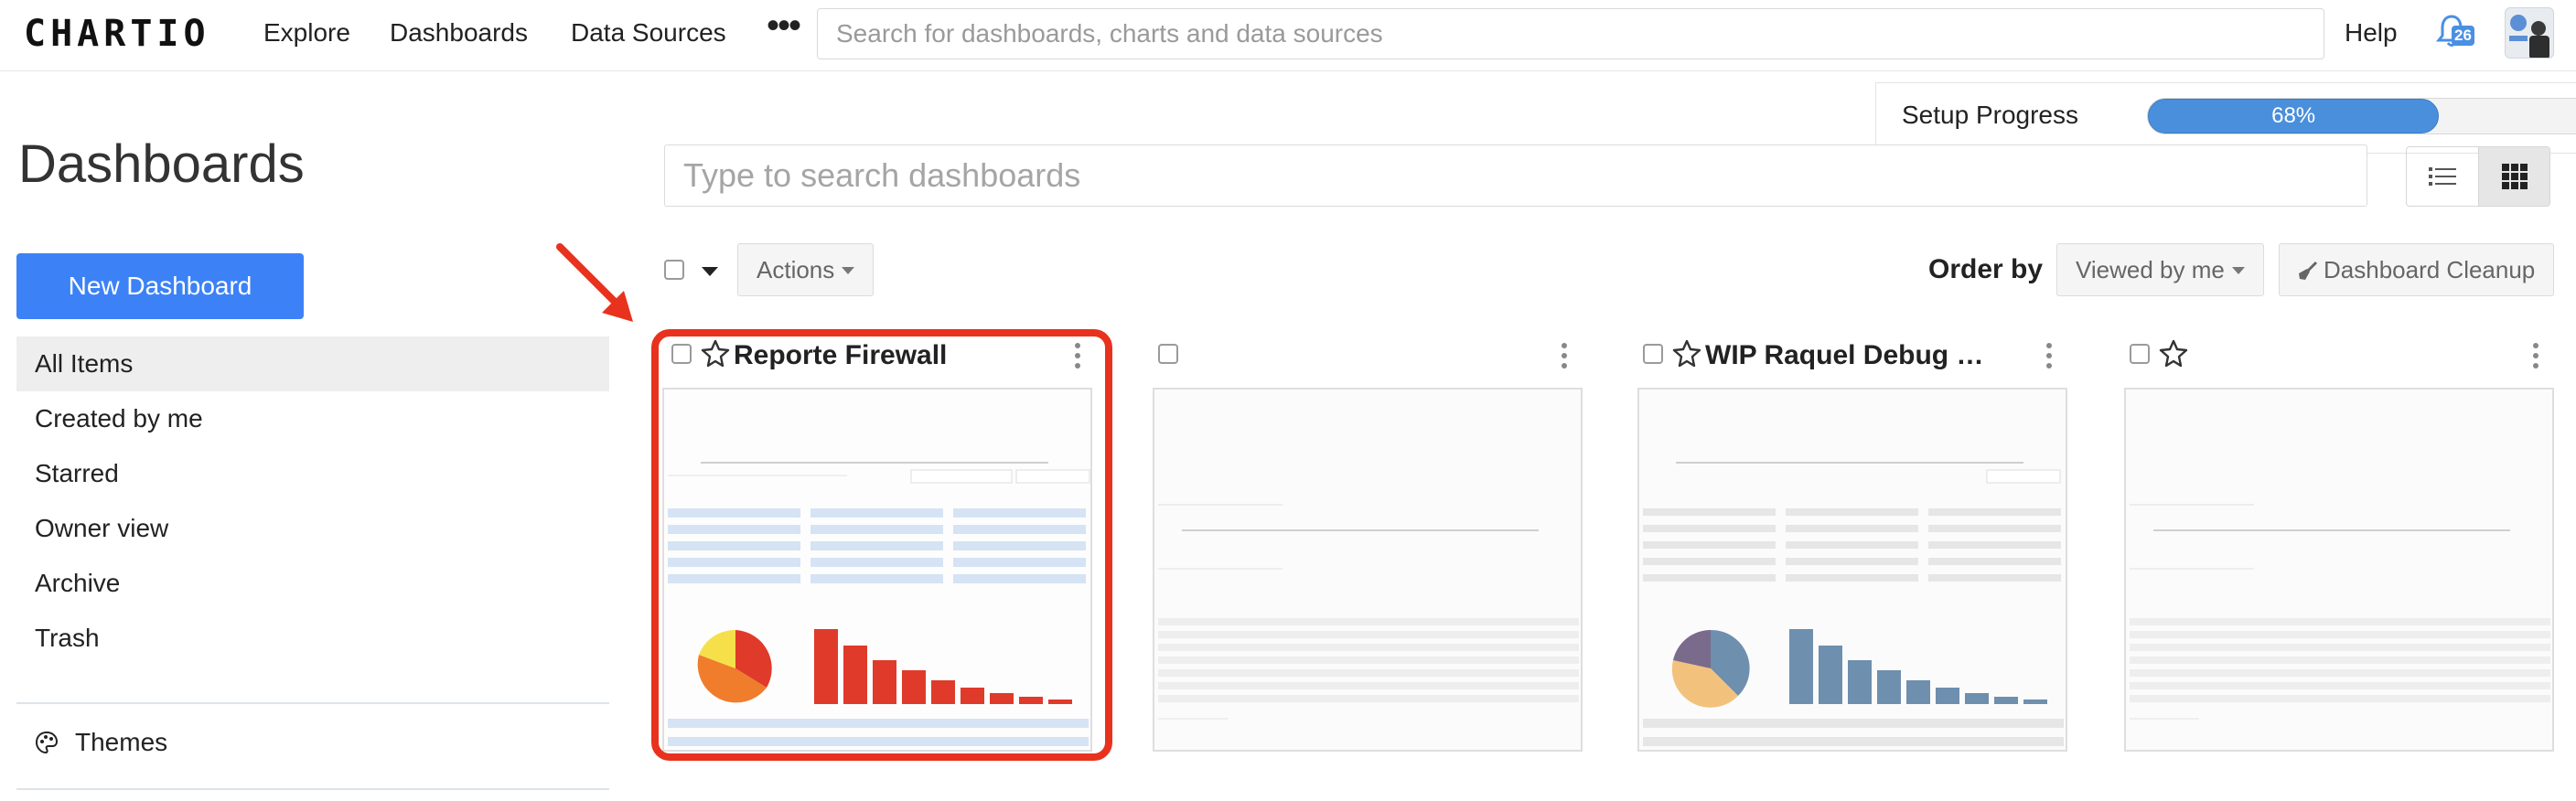  What do you see at coordinates (2372, 33) in the screenshot?
I see `help-link: Help` at bounding box center [2372, 33].